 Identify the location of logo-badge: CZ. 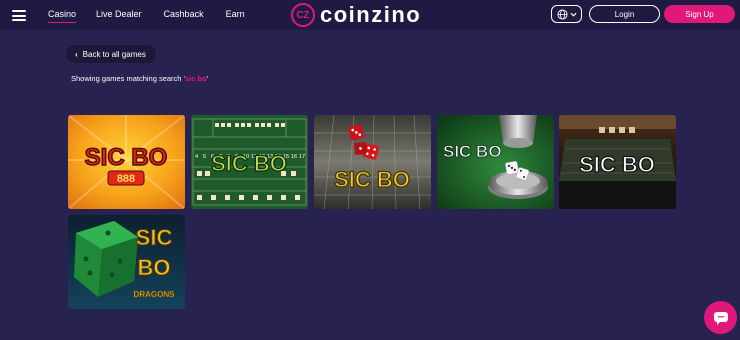
(303, 15).